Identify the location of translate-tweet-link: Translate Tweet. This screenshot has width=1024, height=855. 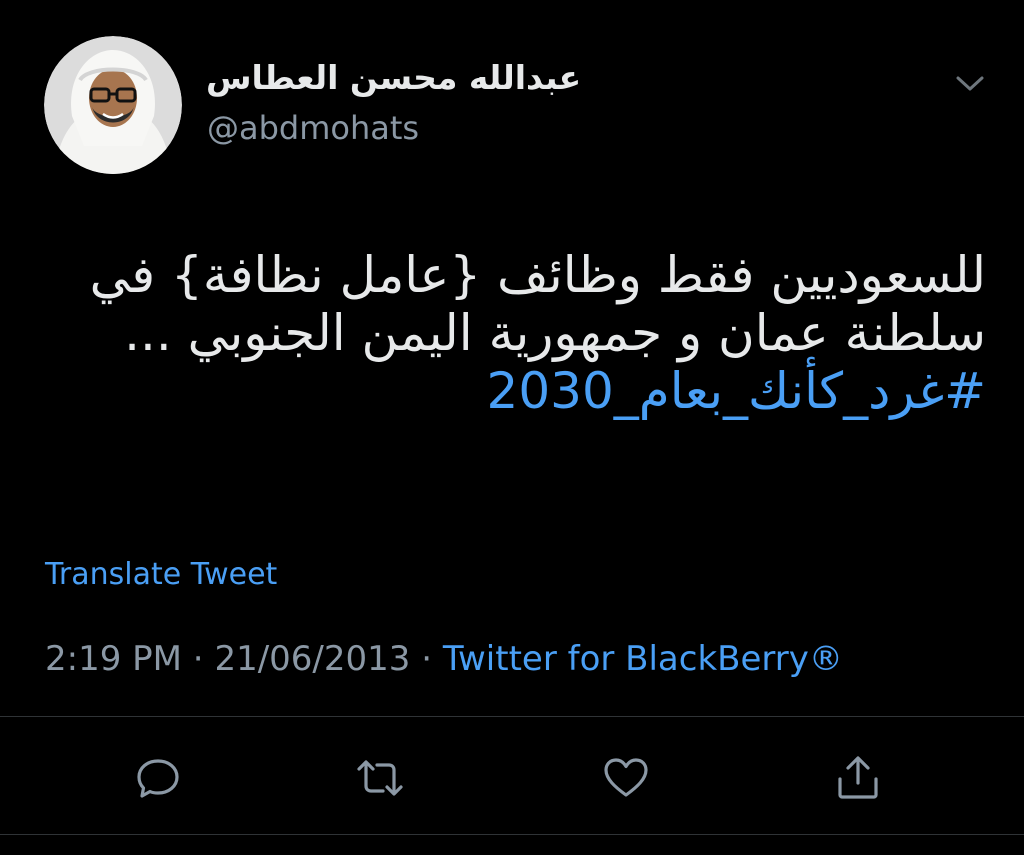
(161, 575).